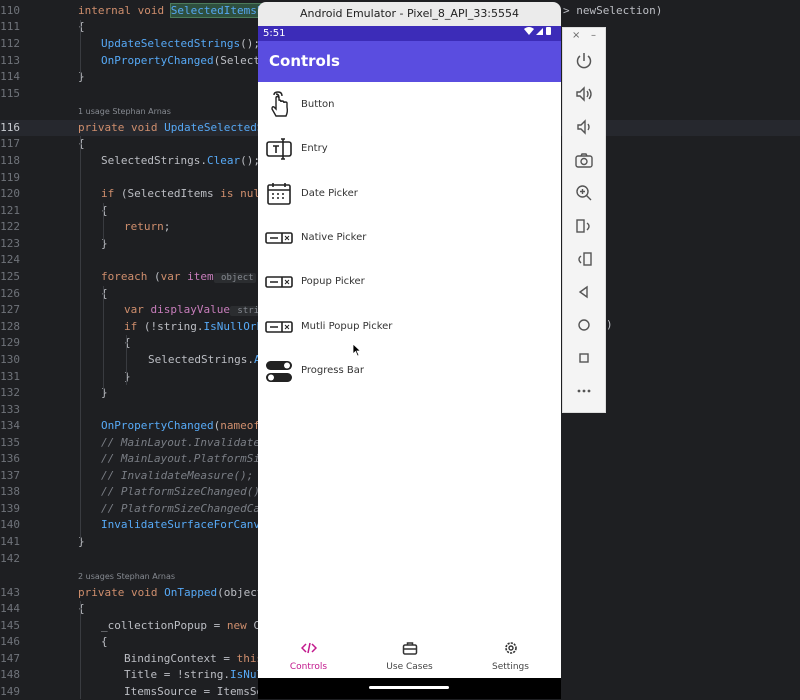 This screenshot has height=700, width=800. Describe the element at coordinates (10, 360) in the screenshot. I see `line-number: 130` at that location.